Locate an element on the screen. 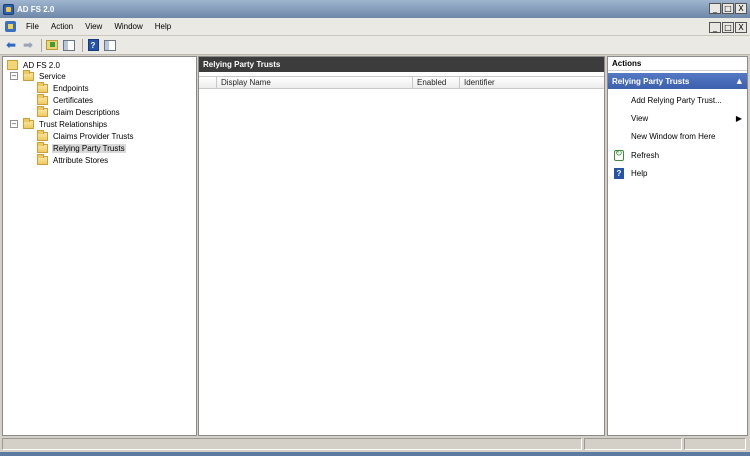 The height and width of the screenshot is (456, 750). menu-file: File is located at coordinates (32, 26).